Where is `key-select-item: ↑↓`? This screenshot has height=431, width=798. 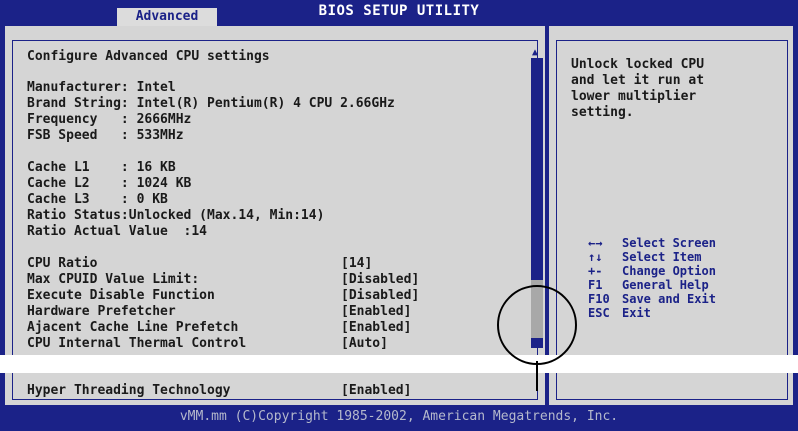
key-select-item: ↑↓ is located at coordinates (595, 257).